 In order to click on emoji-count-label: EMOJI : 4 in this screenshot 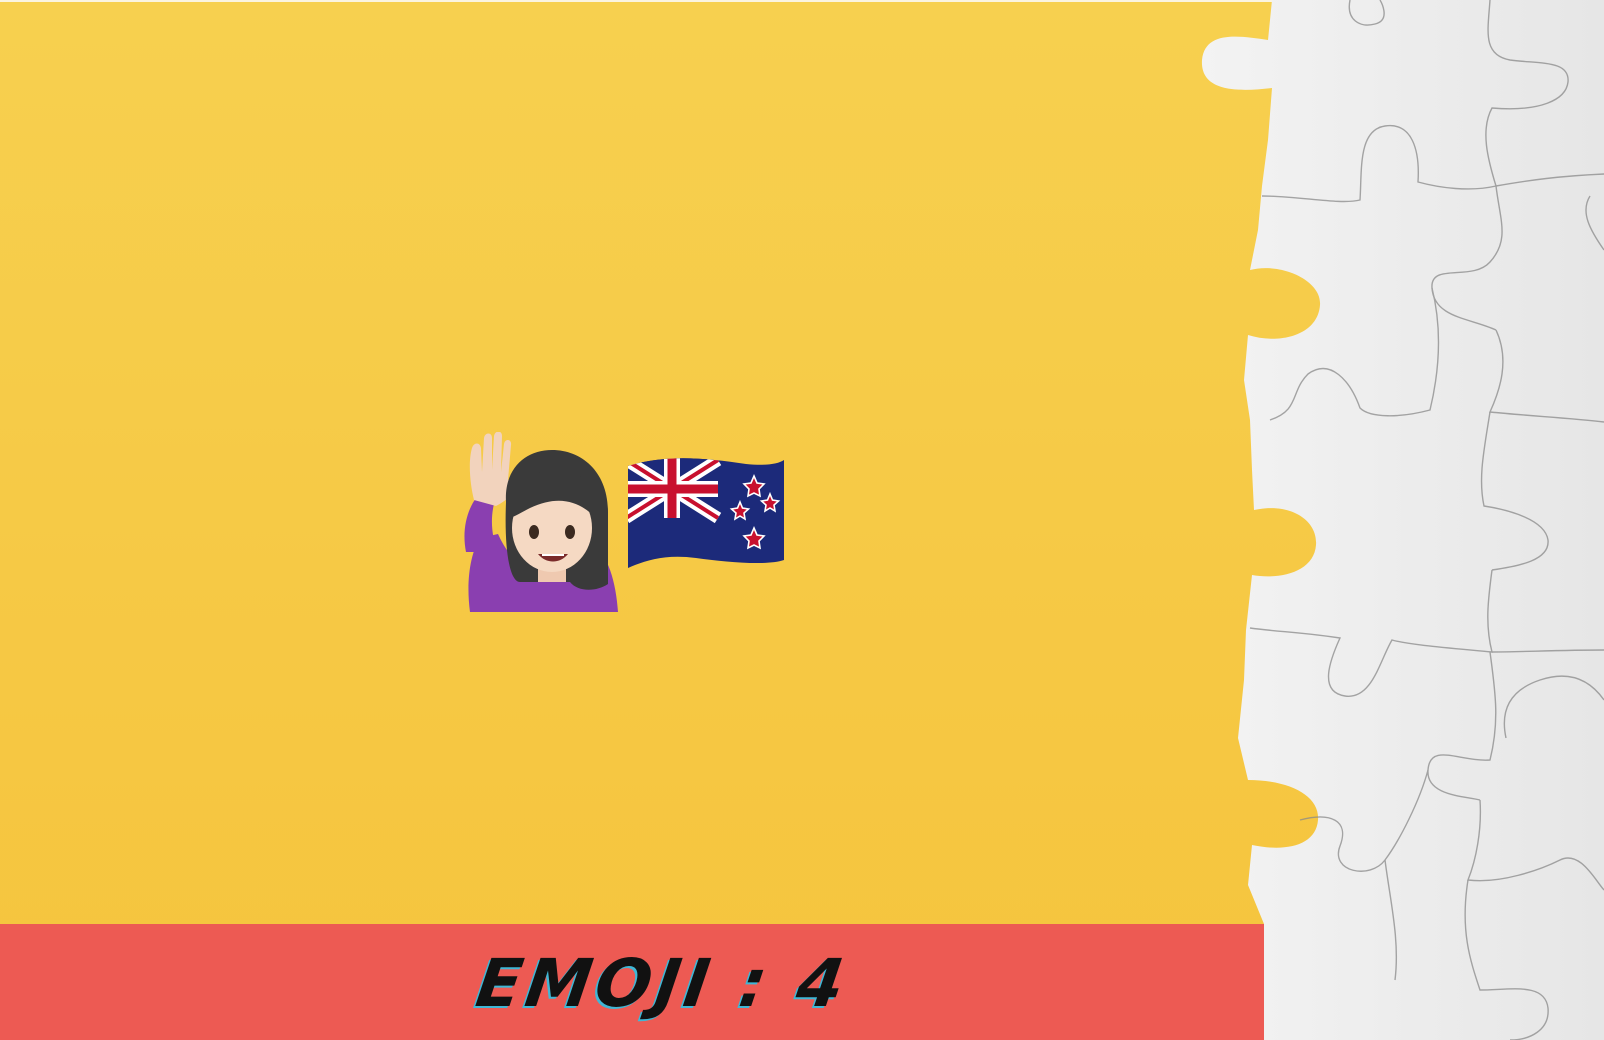, I will do `click(662, 983)`.